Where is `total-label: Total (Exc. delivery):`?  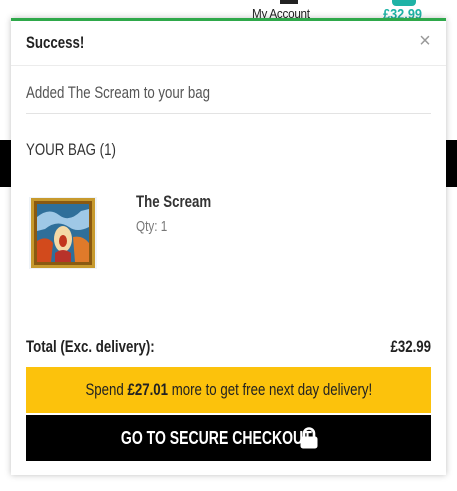
total-label: Total (Exc. delivery): is located at coordinates (90, 346).